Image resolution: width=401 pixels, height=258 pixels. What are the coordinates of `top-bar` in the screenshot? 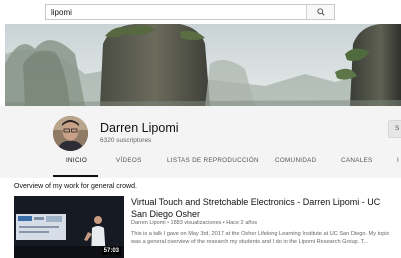 It's located at (200, 12).